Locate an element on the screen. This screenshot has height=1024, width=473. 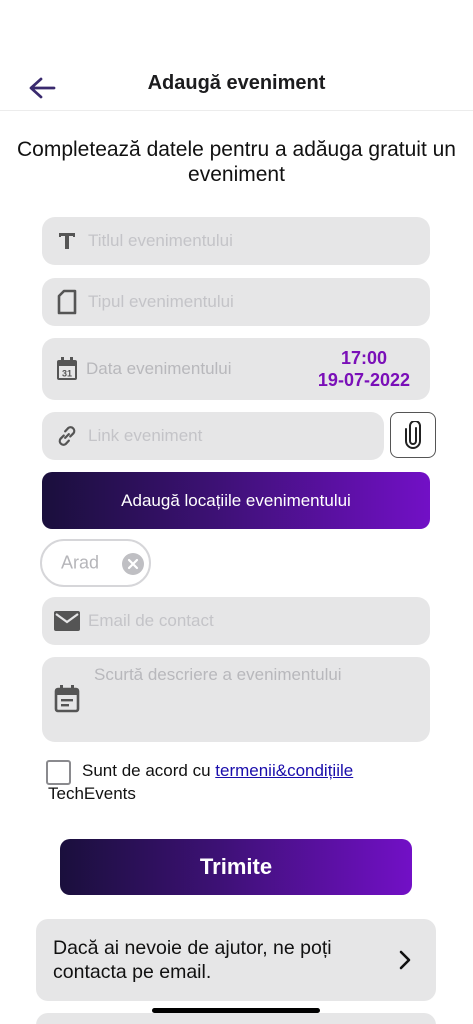
terms-prefix: Sunt de acord cu is located at coordinates (149, 770).